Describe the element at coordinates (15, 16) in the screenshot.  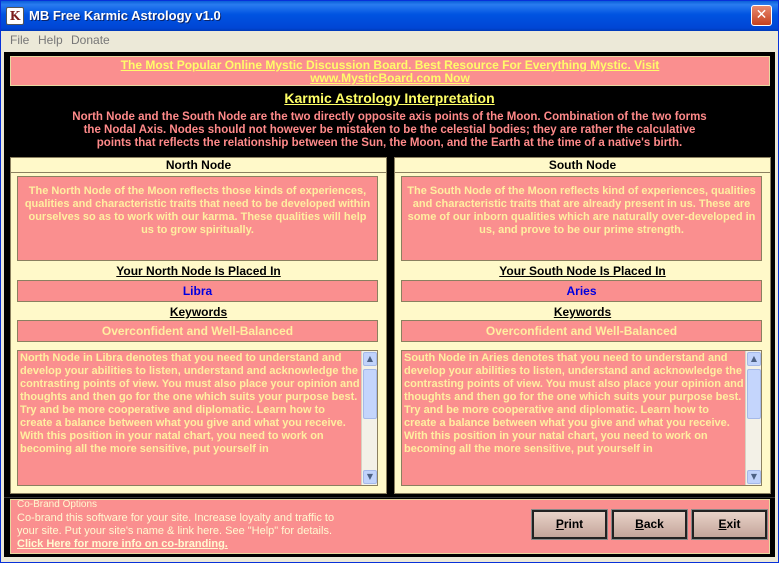
I see `app-icon: K` at that location.